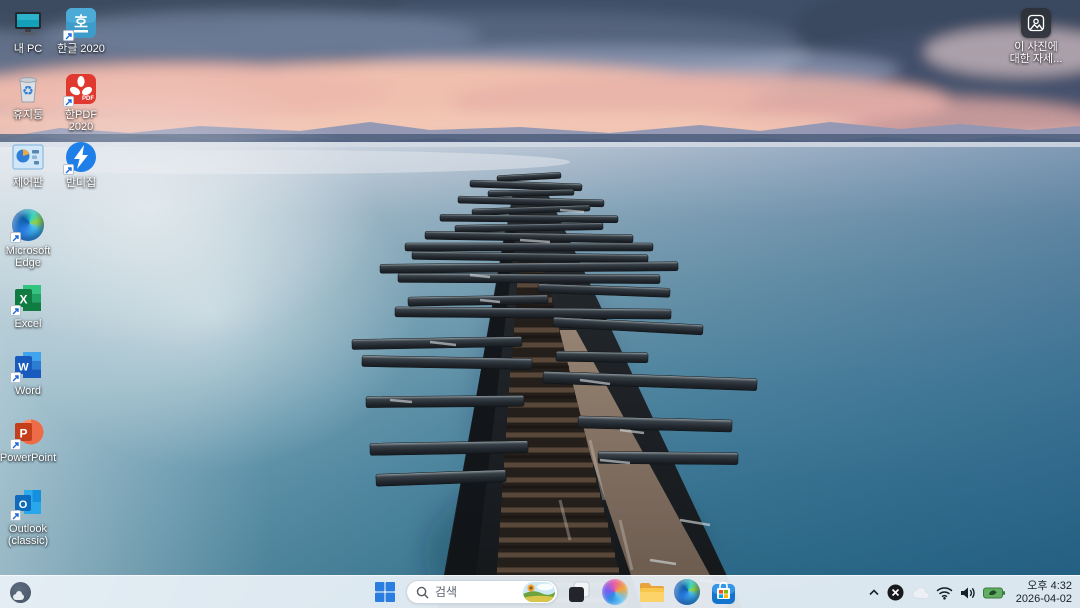  I want to click on desktop-icon-powerpoint: P PowerPoint, so click(28, 439).